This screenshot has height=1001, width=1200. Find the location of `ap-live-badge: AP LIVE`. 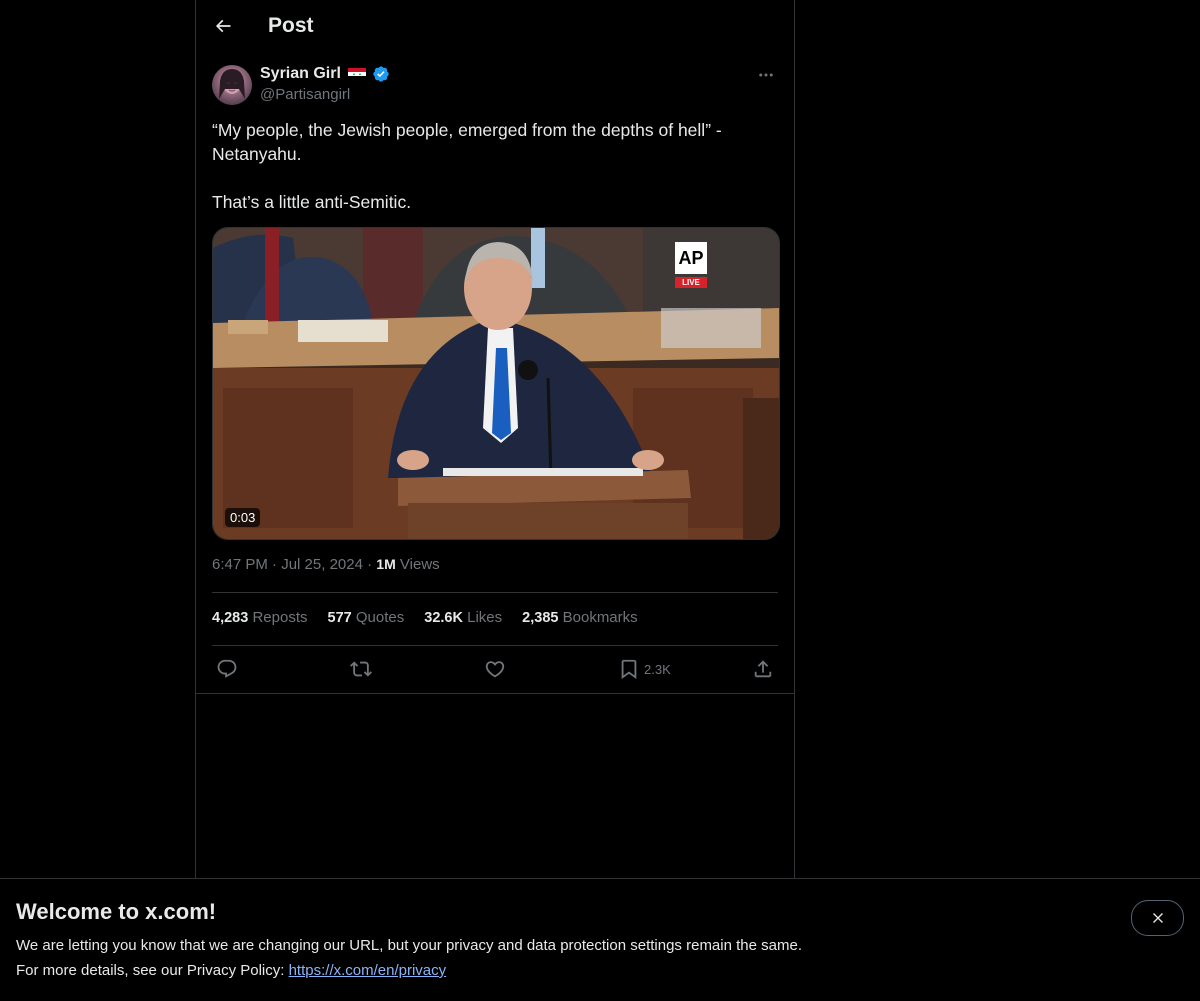

ap-live-badge: AP LIVE is located at coordinates (691, 266).